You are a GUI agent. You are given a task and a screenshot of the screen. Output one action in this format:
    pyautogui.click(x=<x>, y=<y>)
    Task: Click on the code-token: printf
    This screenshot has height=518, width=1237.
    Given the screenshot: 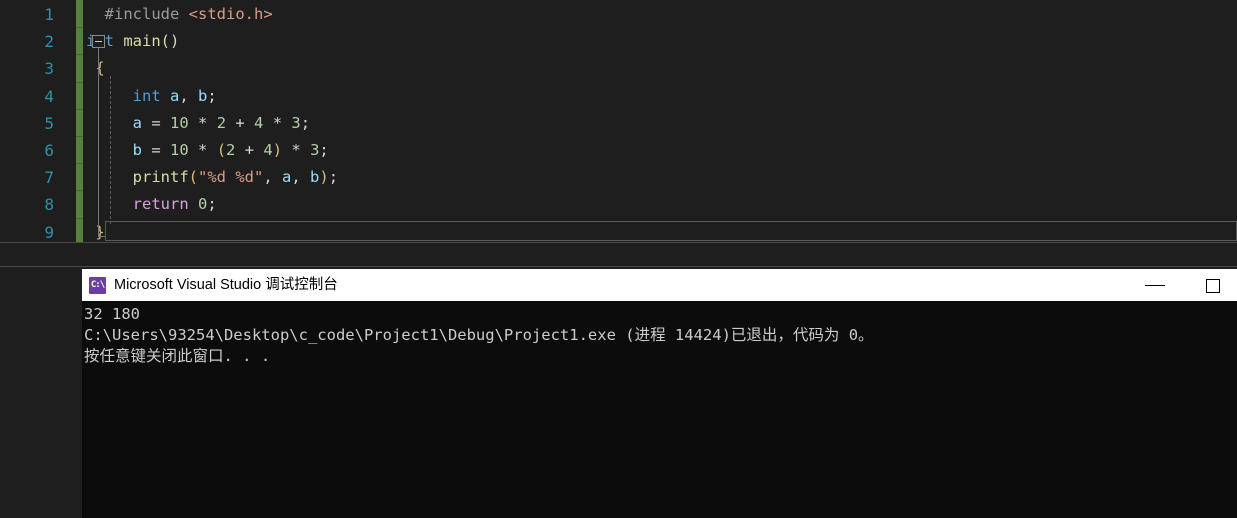 What is the action you would take?
    pyautogui.click(x=160, y=177)
    